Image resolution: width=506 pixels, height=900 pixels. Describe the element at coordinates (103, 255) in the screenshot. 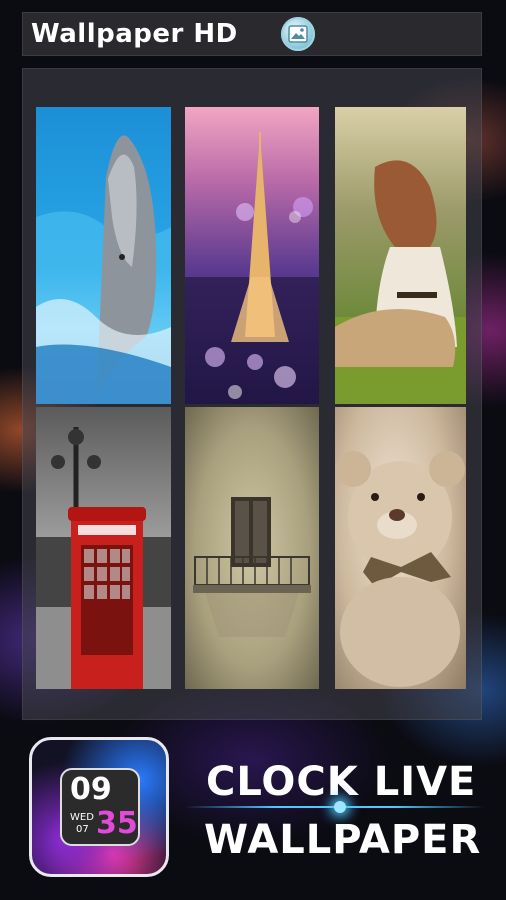

I see `wallpaper-thumb-dolphin` at that location.